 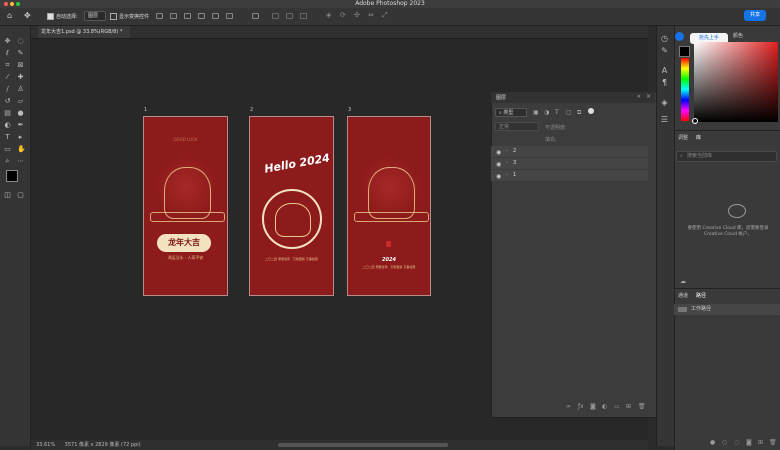 I want to click on dodge-tool-icon: ◐, so click(x=7, y=125).